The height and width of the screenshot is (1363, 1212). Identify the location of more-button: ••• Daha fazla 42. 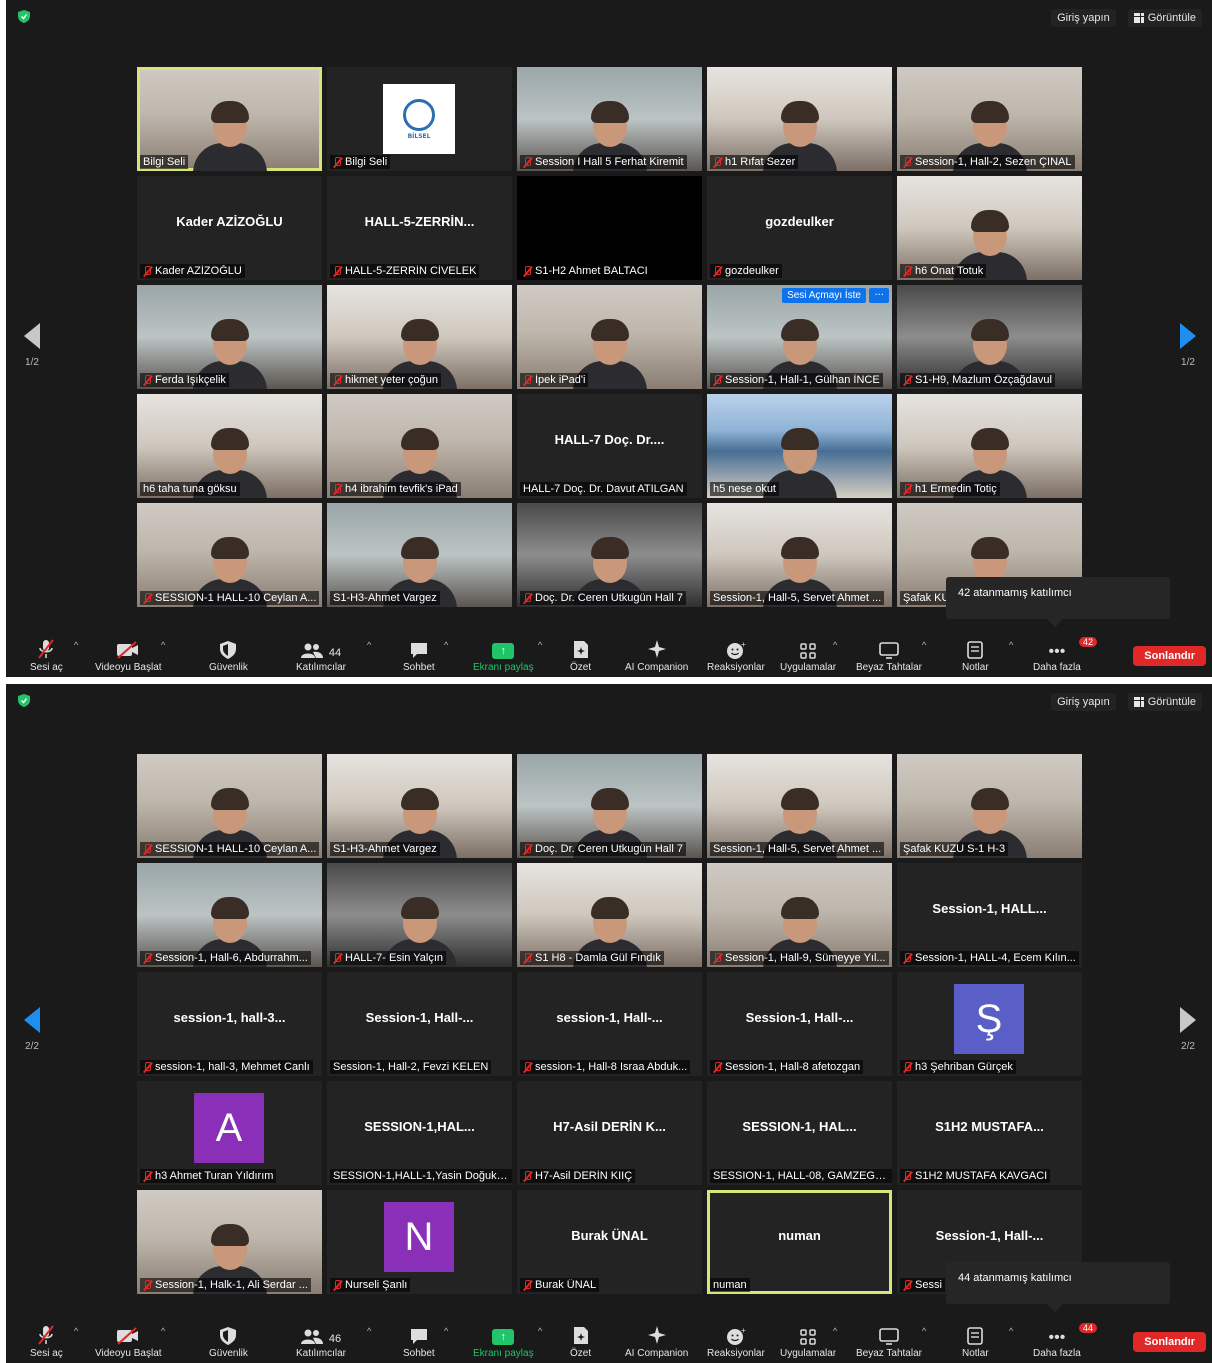
(1065, 655).